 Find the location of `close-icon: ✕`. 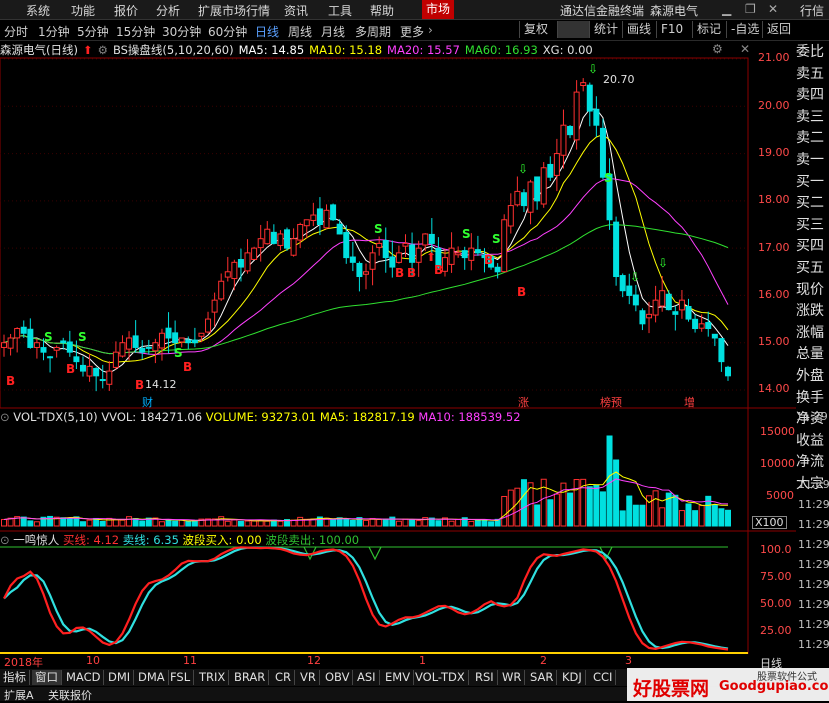

close-icon: ✕ is located at coordinates (773, 9).